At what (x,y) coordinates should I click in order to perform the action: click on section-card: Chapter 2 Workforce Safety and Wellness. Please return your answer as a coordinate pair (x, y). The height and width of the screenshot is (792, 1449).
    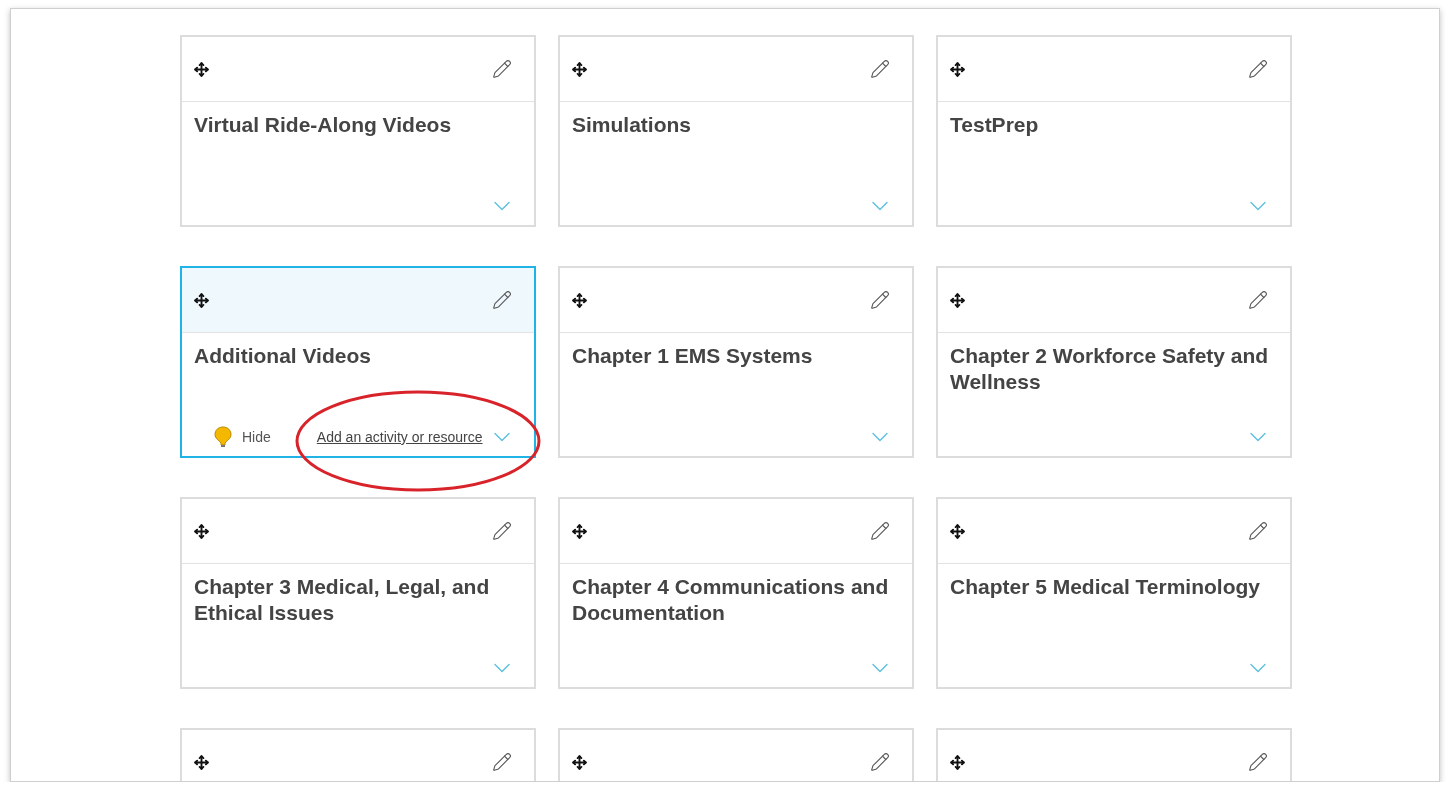
    Looking at the image, I should click on (1114, 362).